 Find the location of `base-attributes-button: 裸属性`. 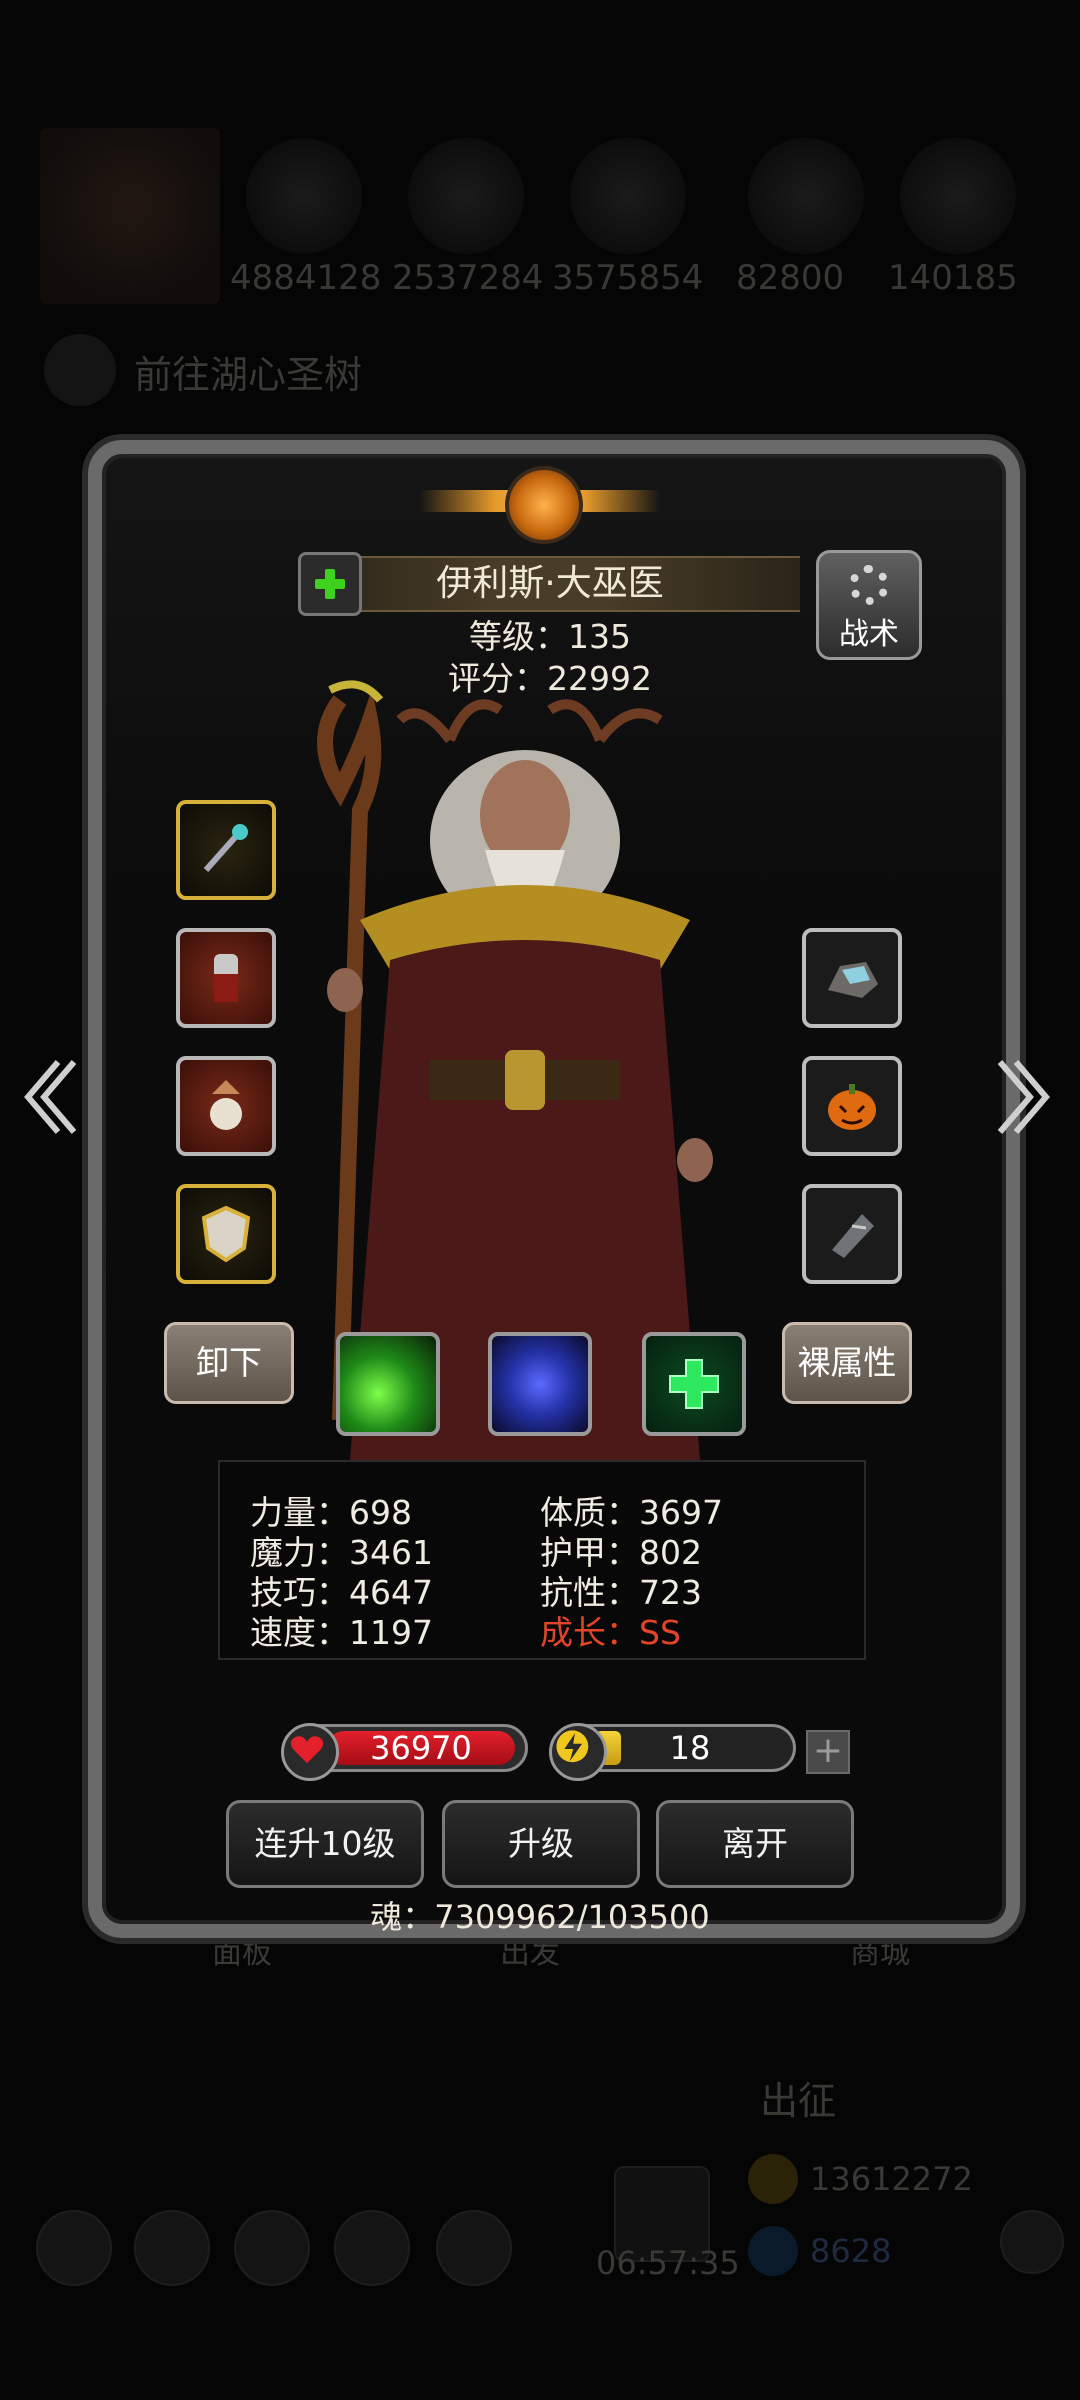

base-attributes-button: 裸属性 is located at coordinates (847, 1363).